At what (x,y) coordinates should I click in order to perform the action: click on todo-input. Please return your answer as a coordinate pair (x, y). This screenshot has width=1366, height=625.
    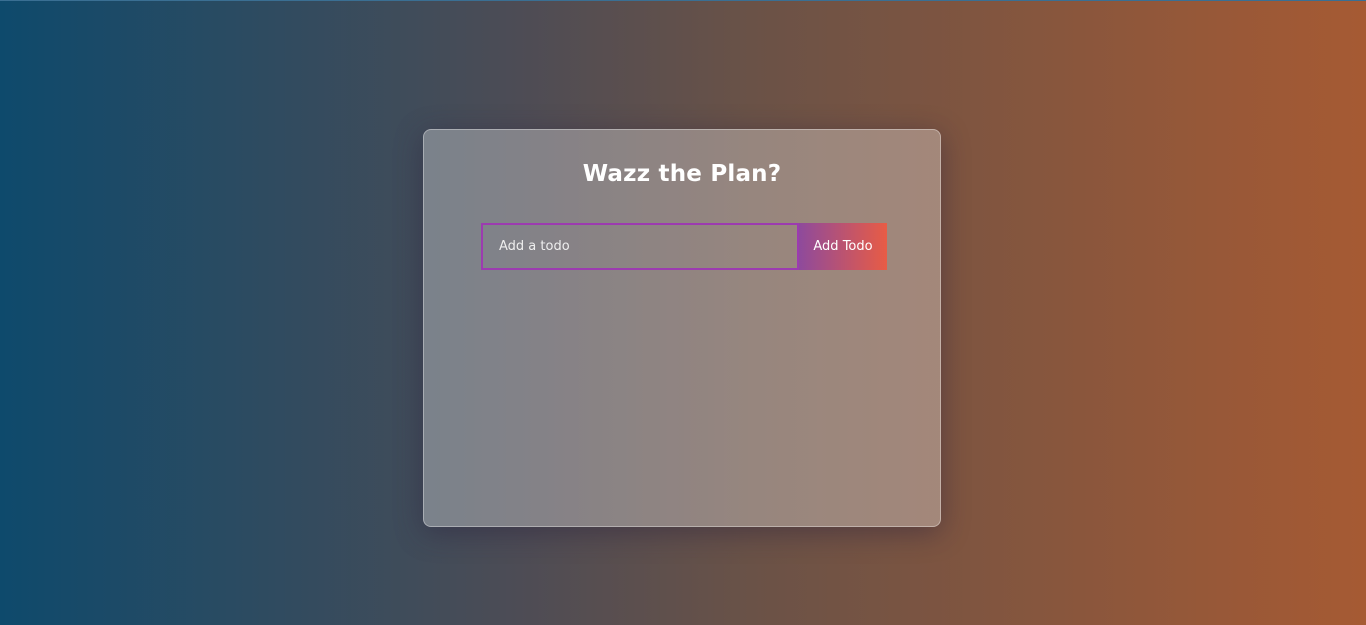
    Looking at the image, I should click on (640, 246).